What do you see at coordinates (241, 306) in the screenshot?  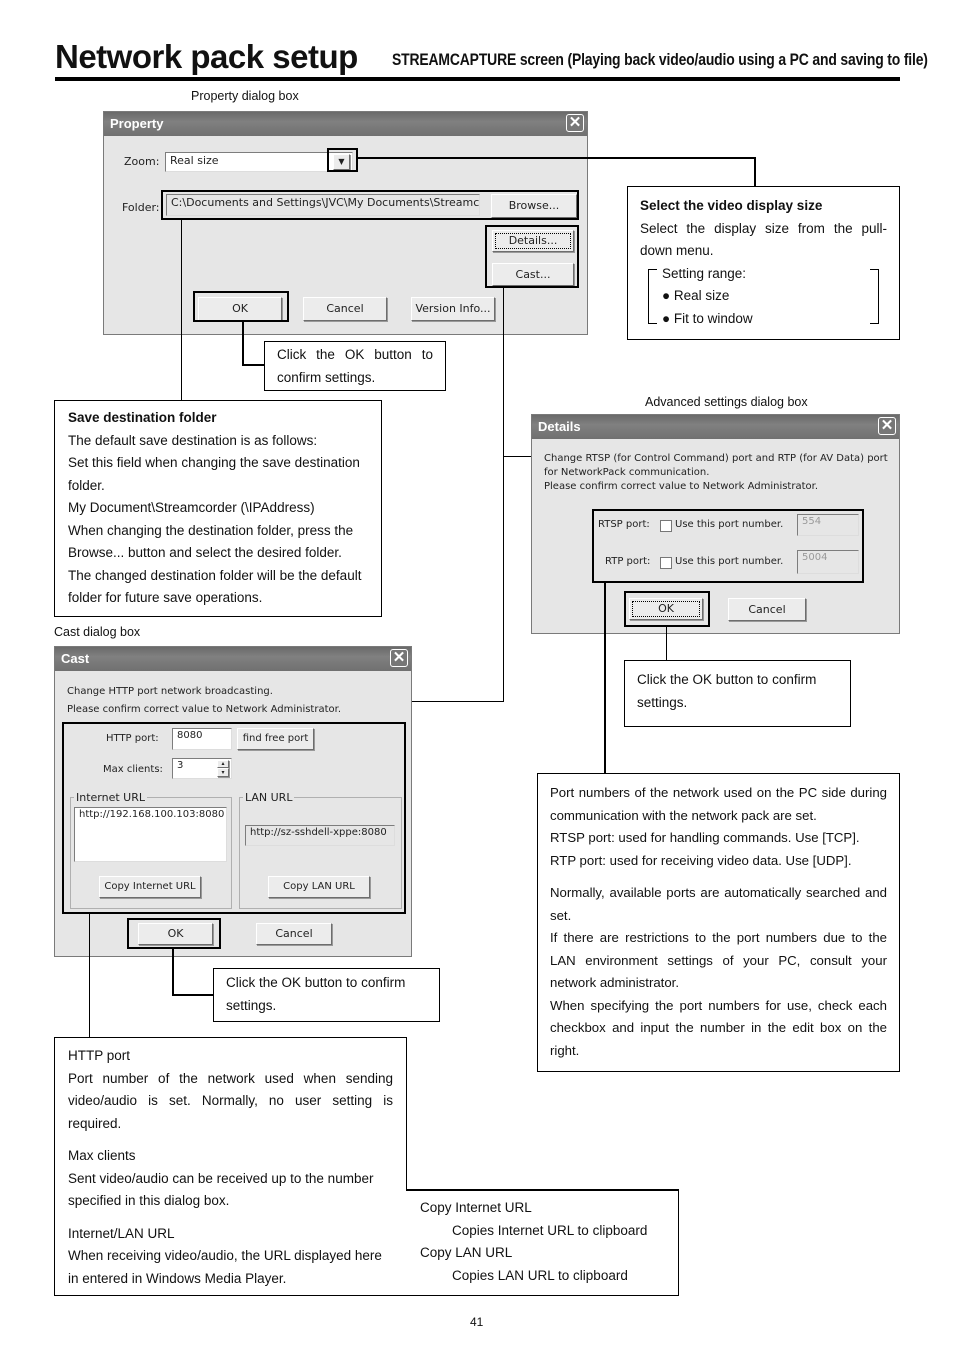 I see `property-ok-highlight` at bounding box center [241, 306].